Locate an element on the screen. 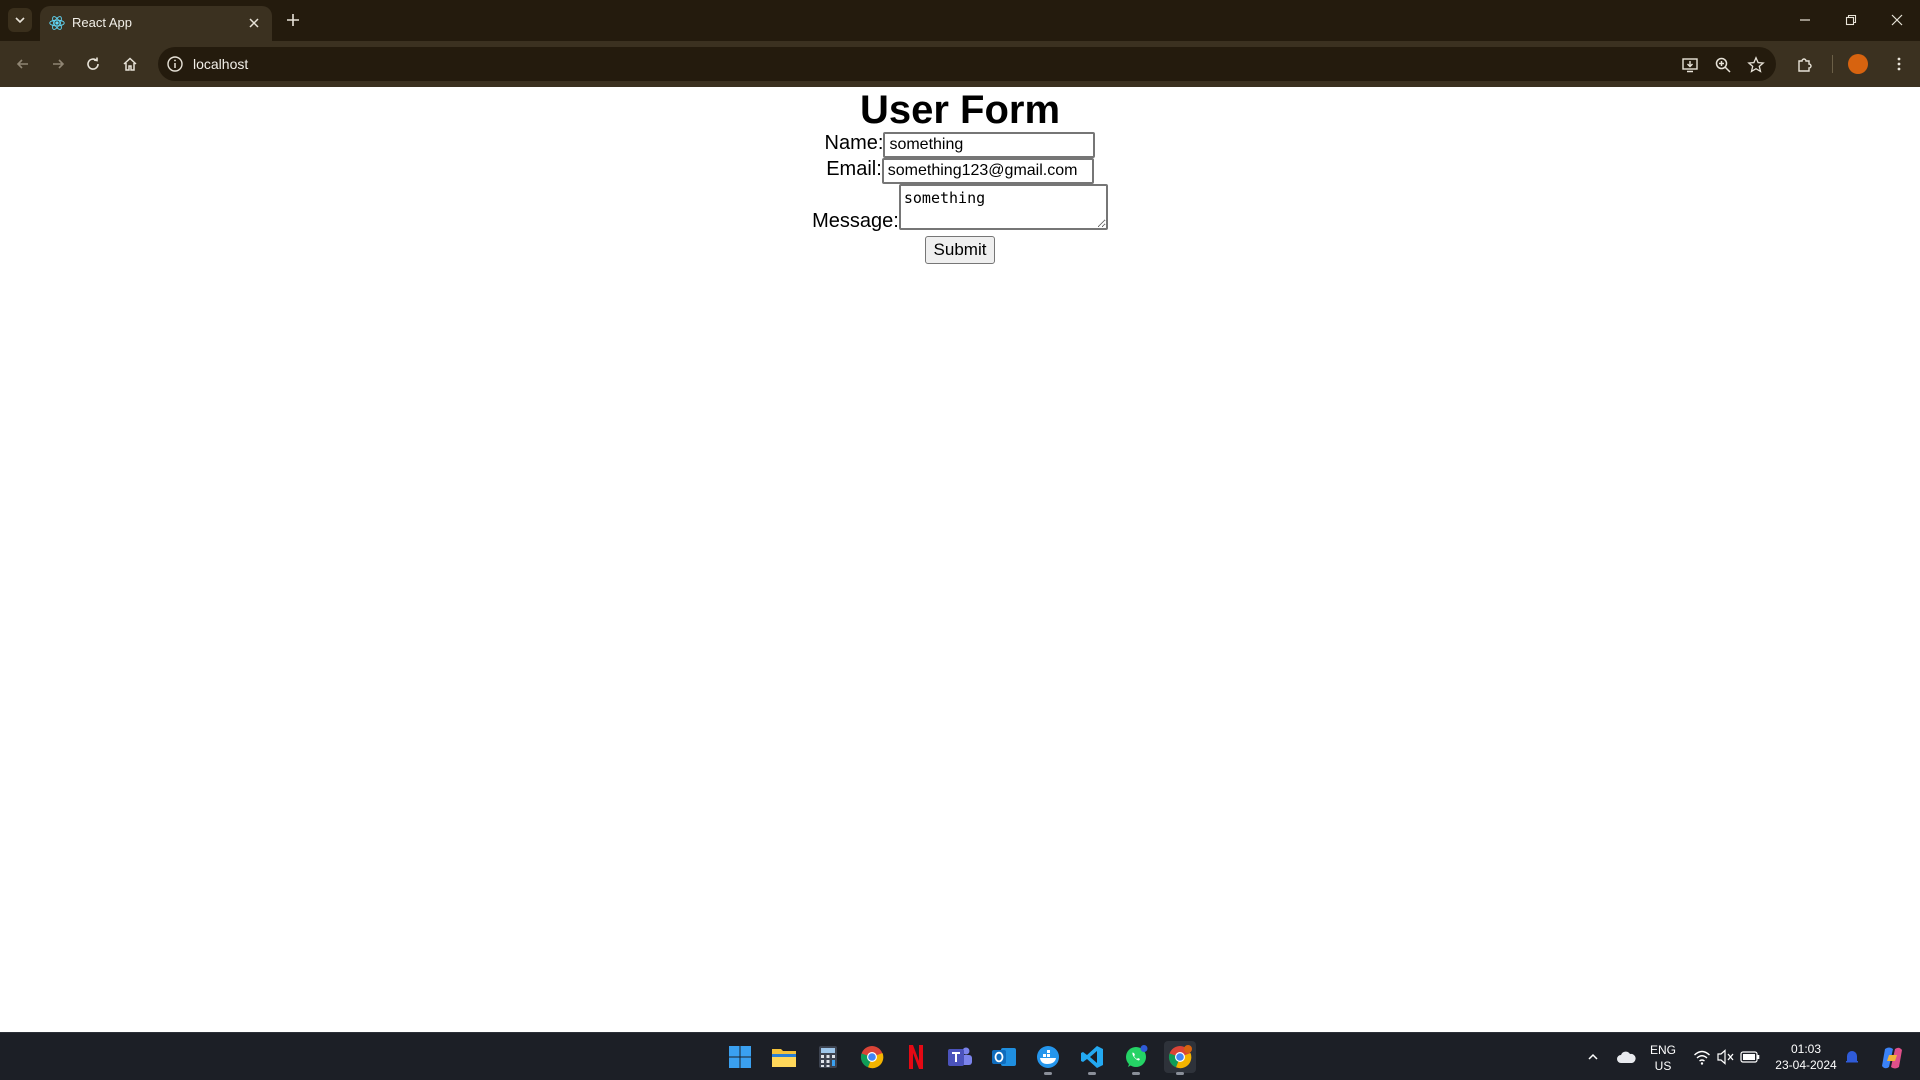  speaker-muted-icon is located at coordinates (1725, 1057).